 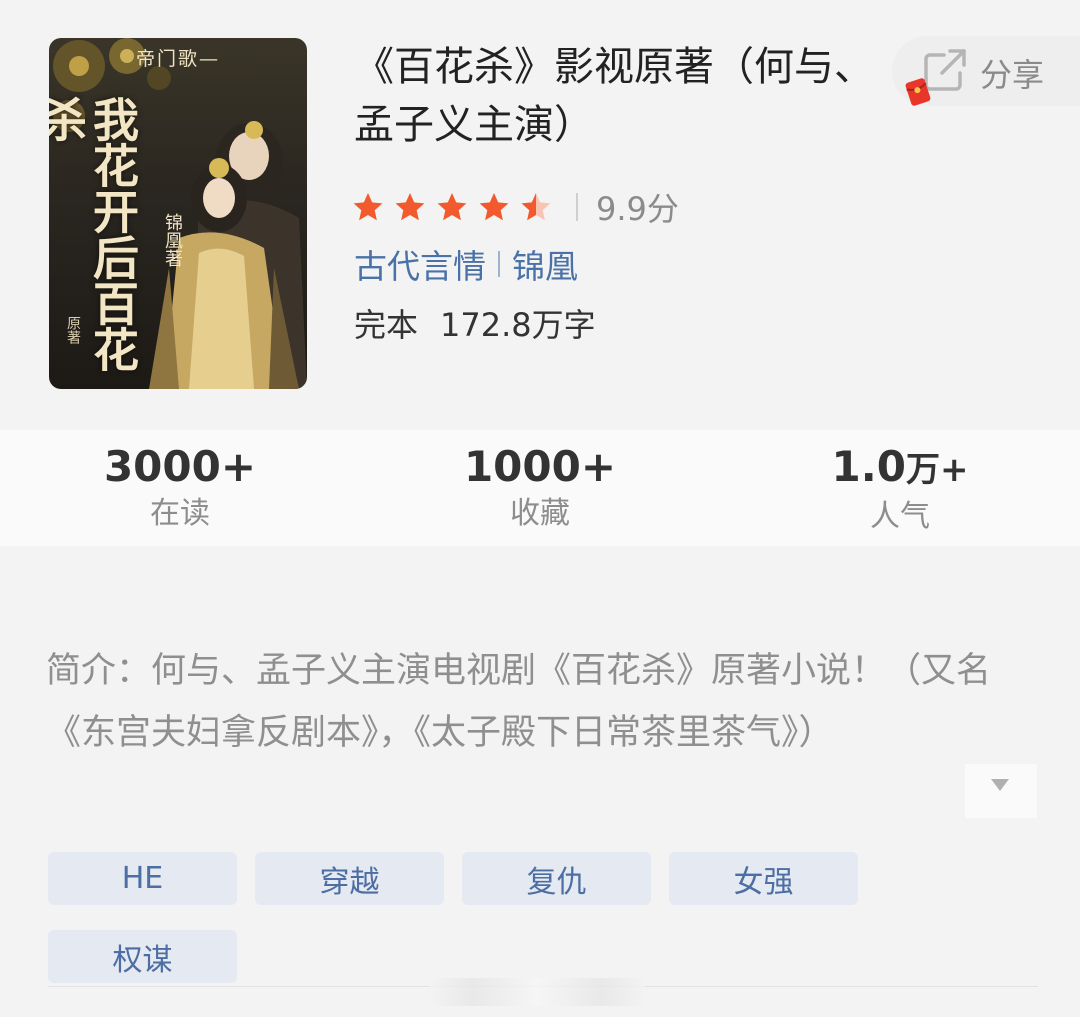 I want to click on stat-label: 在读, so click(x=180, y=513).